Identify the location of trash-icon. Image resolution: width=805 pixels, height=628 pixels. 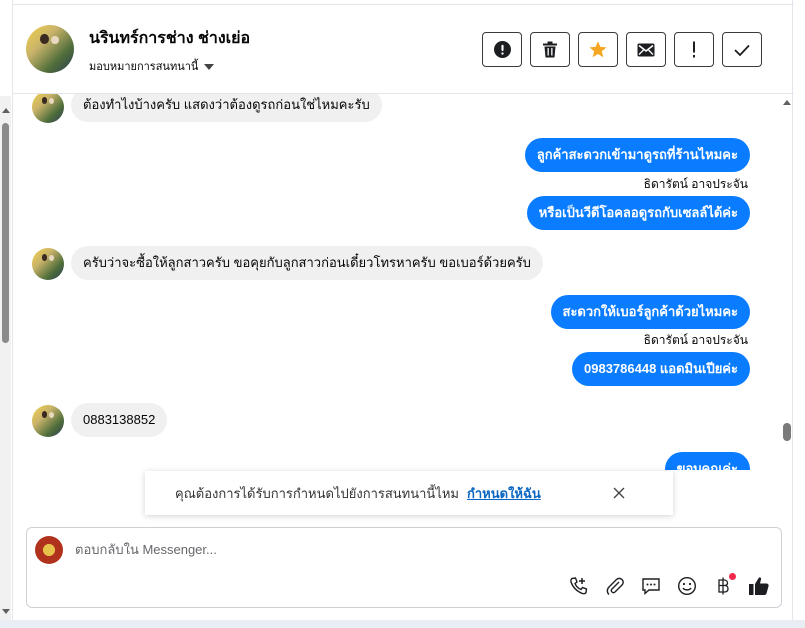
(550, 49).